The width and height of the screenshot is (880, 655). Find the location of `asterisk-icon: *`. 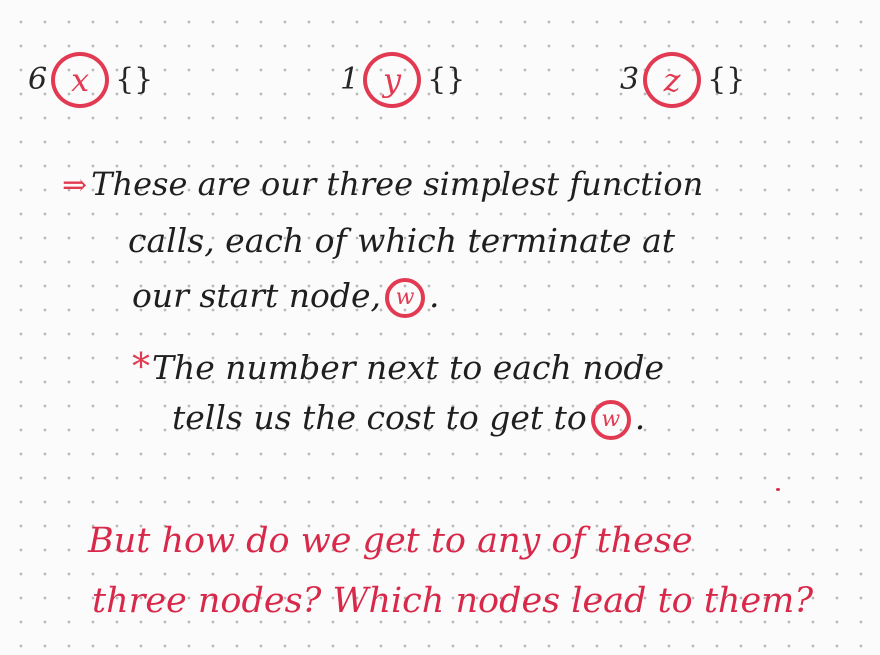

asterisk-icon: * is located at coordinates (141, 367).